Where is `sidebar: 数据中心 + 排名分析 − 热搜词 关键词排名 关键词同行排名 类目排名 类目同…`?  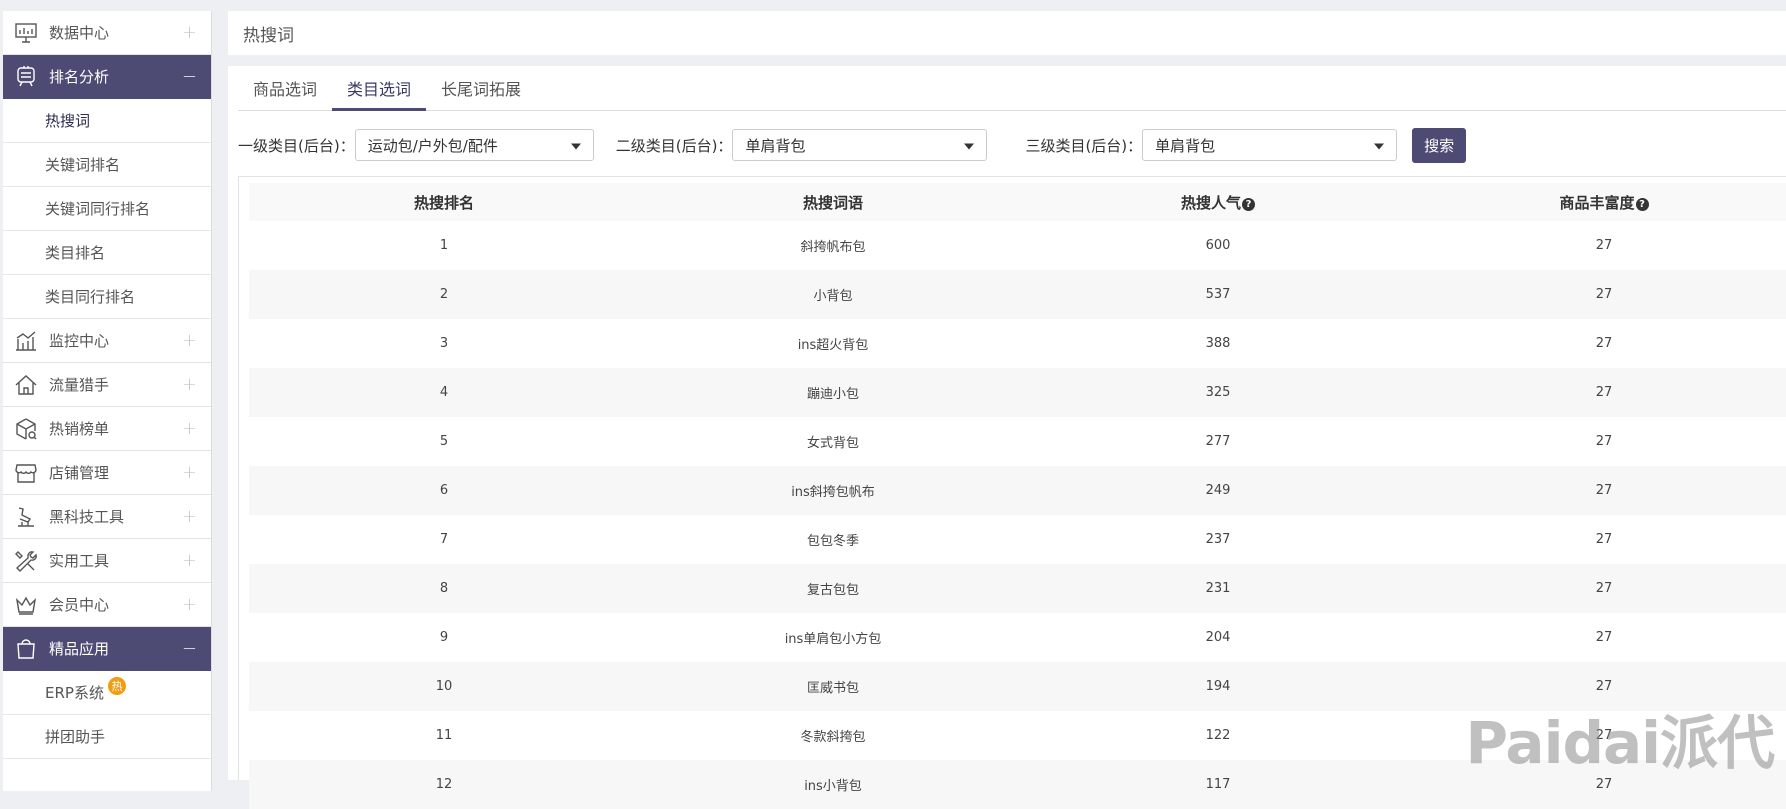 sidebar: 数据中心 + 排名分析 − 热搜词 关键词排名 关键词同行排名 类目排名 类目同… is located at coordinates (107, 401).